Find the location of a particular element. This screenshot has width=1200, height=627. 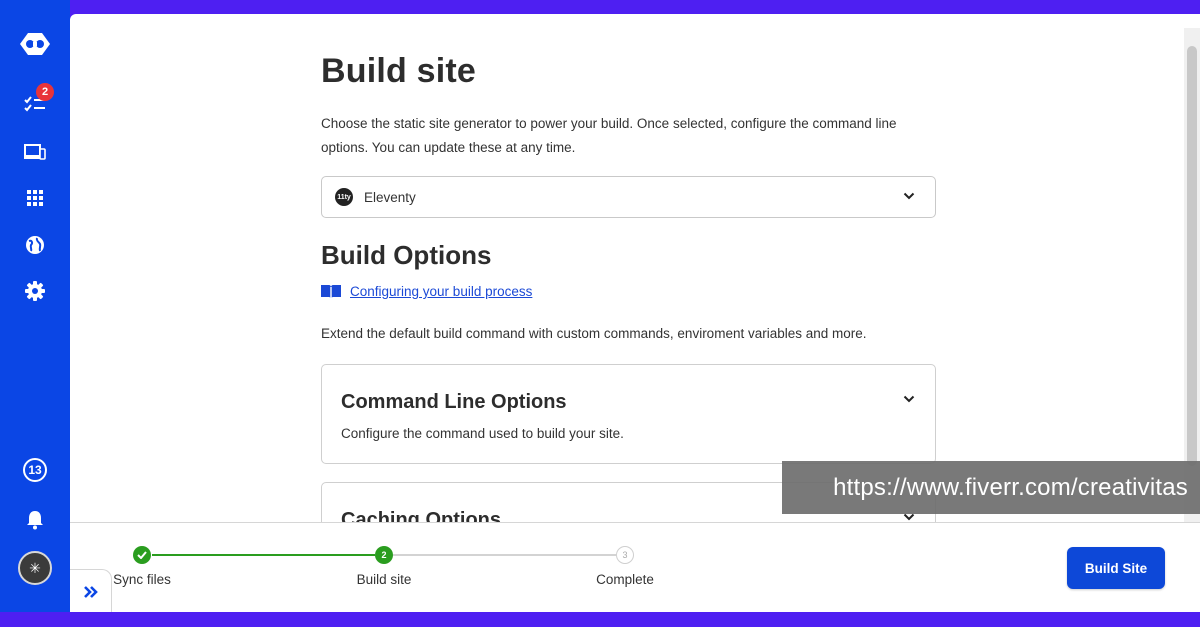

count-indicator: 13 is located at coordinates (35, 470).